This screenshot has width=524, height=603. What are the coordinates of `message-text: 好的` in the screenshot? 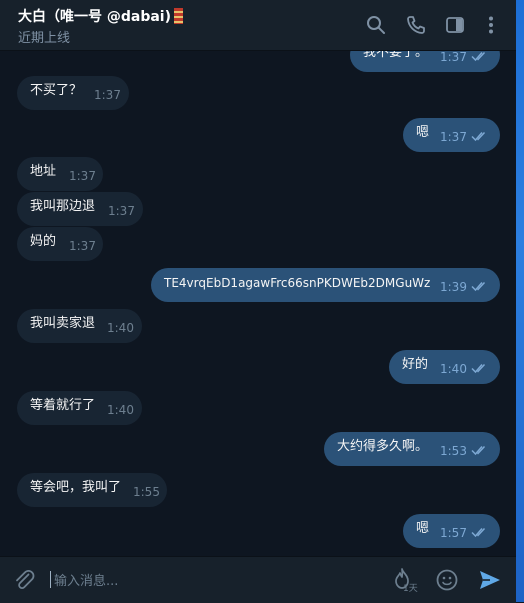 It's located at (415, 364).